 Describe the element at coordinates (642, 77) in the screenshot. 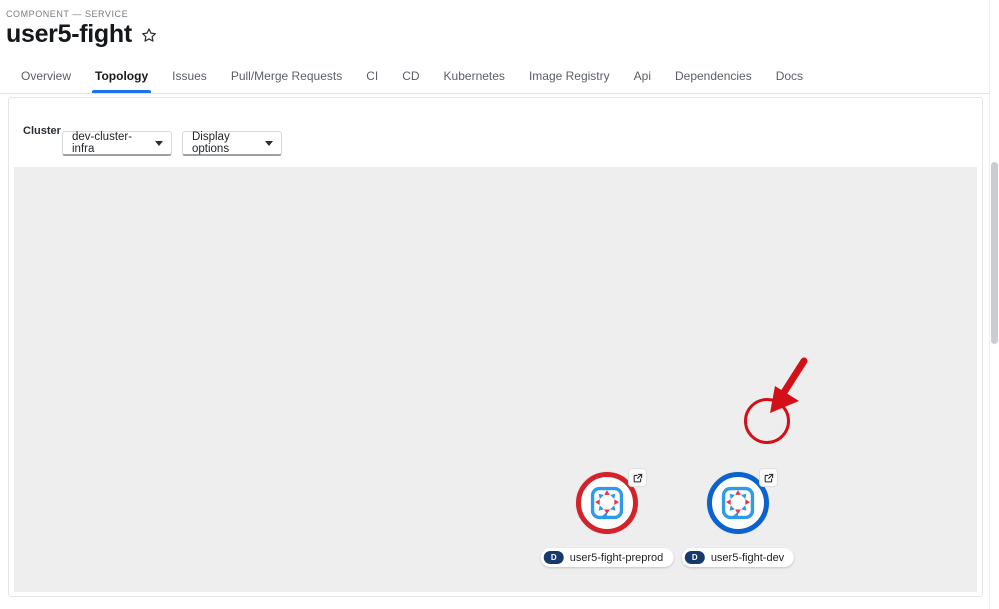

I see `tab-api: Api` at that location.